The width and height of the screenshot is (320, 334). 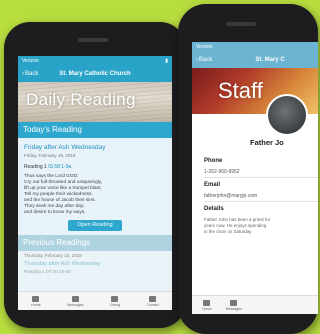 What do you see at coordinates (153, 298) in the screenshot?
I see `contact-icon` at bounding box center [153, 298].